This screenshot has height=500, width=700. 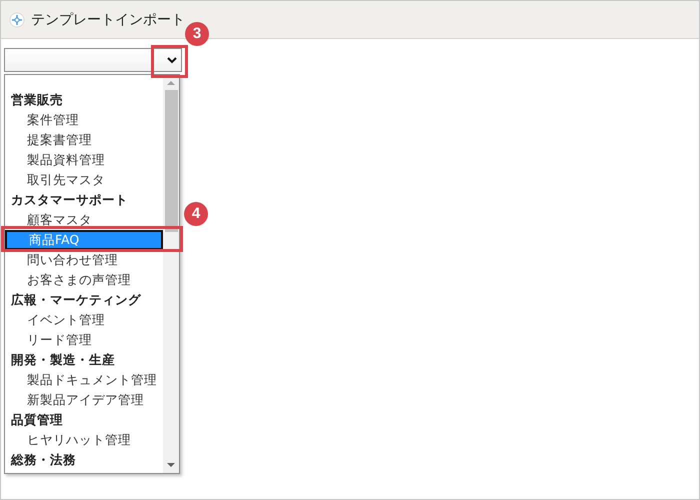 I want to click on dropdown-option: 製品資料管理, so click(x=84, y=160).